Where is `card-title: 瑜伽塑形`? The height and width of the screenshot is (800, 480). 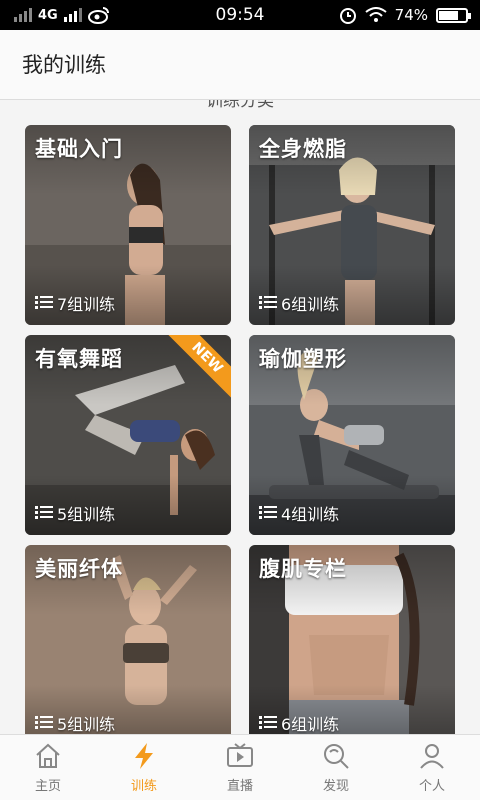 card-title: 瑜伽塑形 is located at coordinates (303, 359).